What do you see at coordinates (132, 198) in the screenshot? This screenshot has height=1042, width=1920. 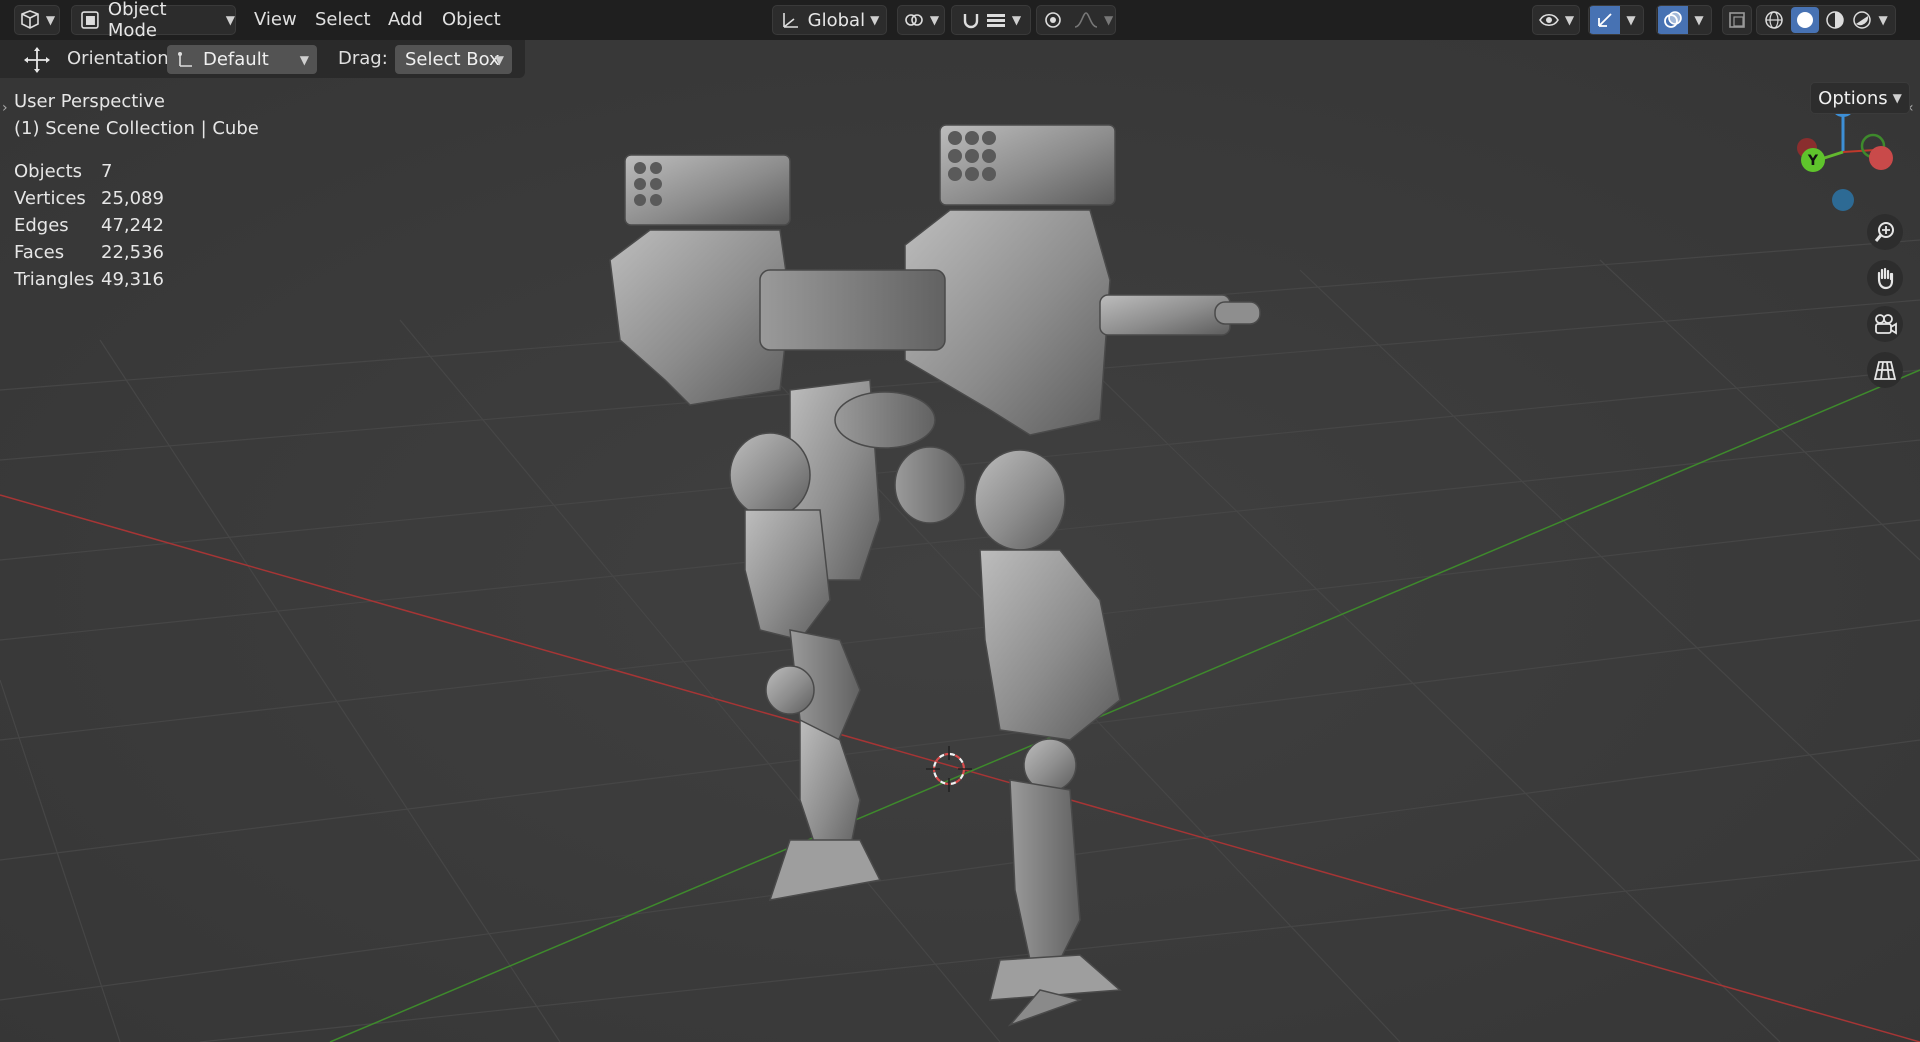 I see `stat-value: 25,089` at bounding box center [132, 198].